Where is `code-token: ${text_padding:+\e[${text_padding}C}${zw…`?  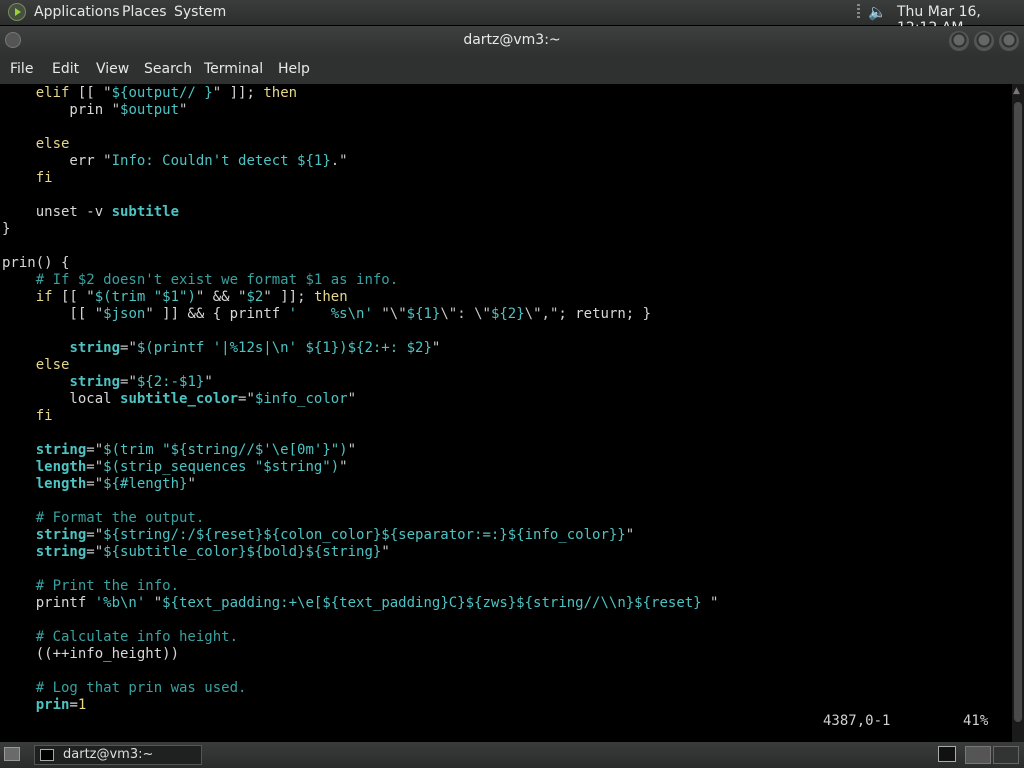 code-token: ${text_padding:+\e[${text_padding}C}${zw… is located at coordinates (432, 603).